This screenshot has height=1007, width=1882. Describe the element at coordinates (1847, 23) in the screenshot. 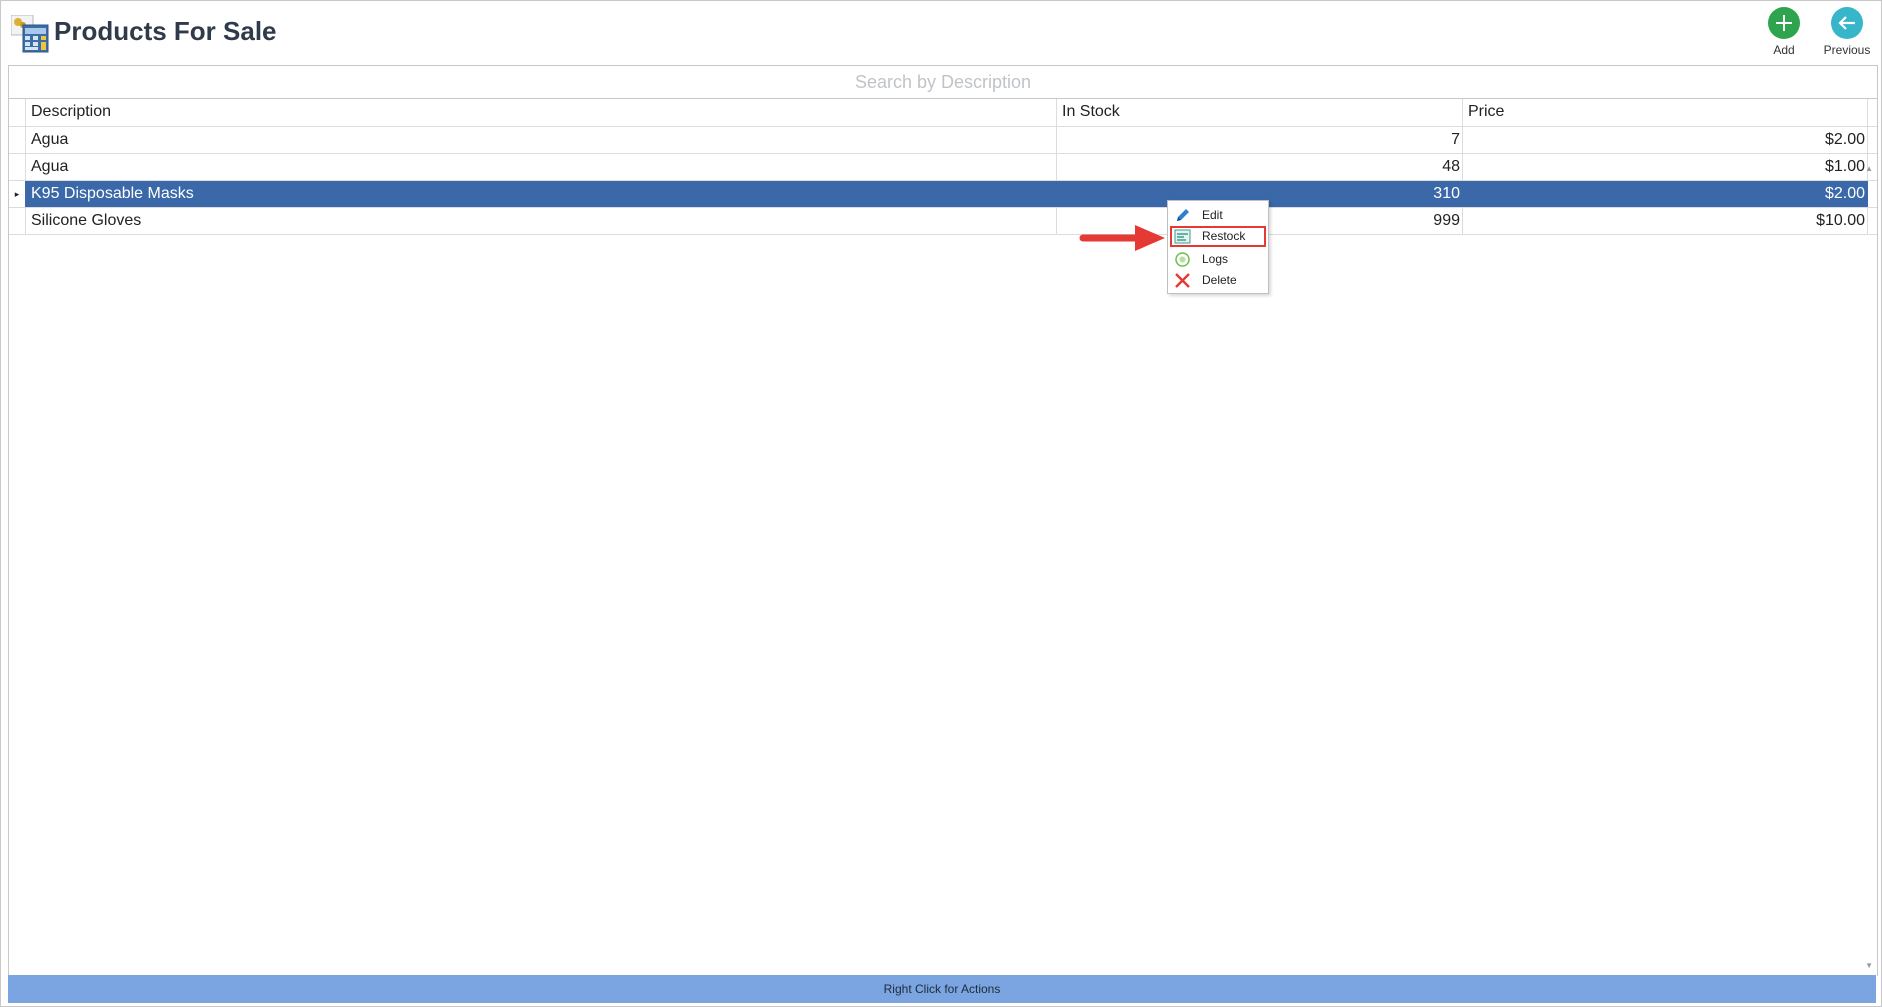

I see `arrow-left-icon` at that location.